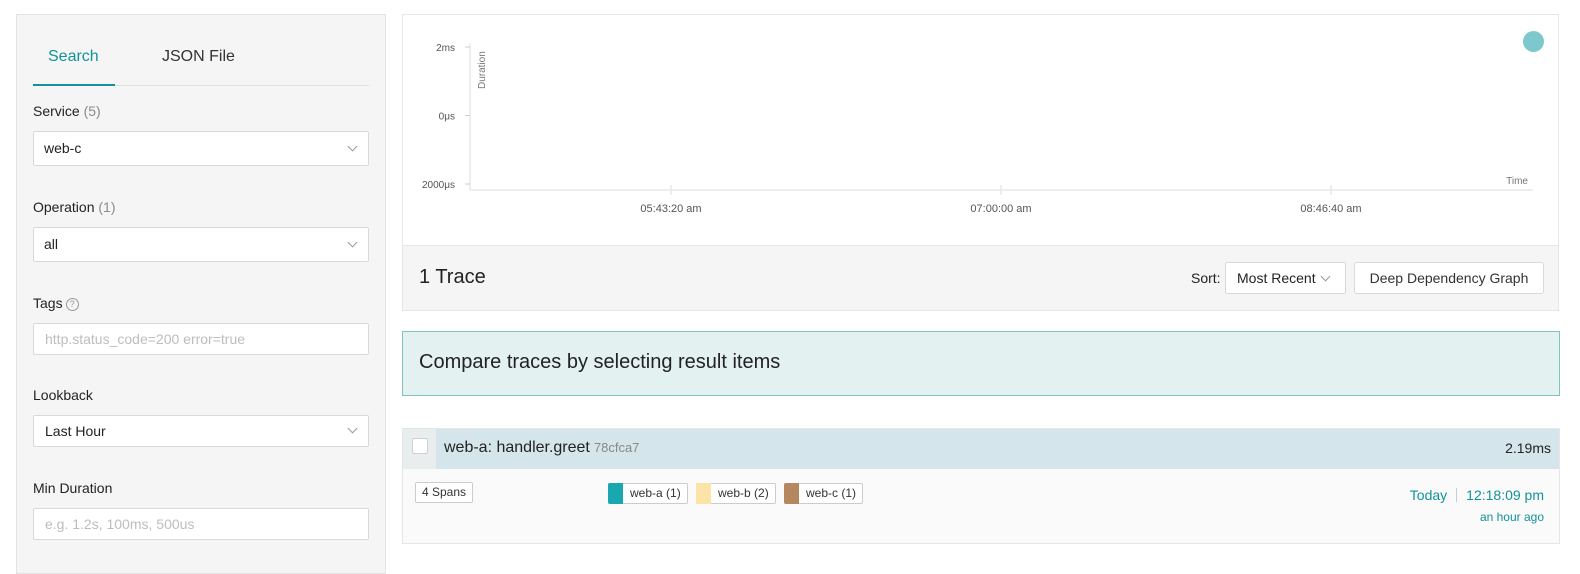  Describe the element at coordinates (92, 111) in the screenshot. I see `service-count: (5)` at that location.